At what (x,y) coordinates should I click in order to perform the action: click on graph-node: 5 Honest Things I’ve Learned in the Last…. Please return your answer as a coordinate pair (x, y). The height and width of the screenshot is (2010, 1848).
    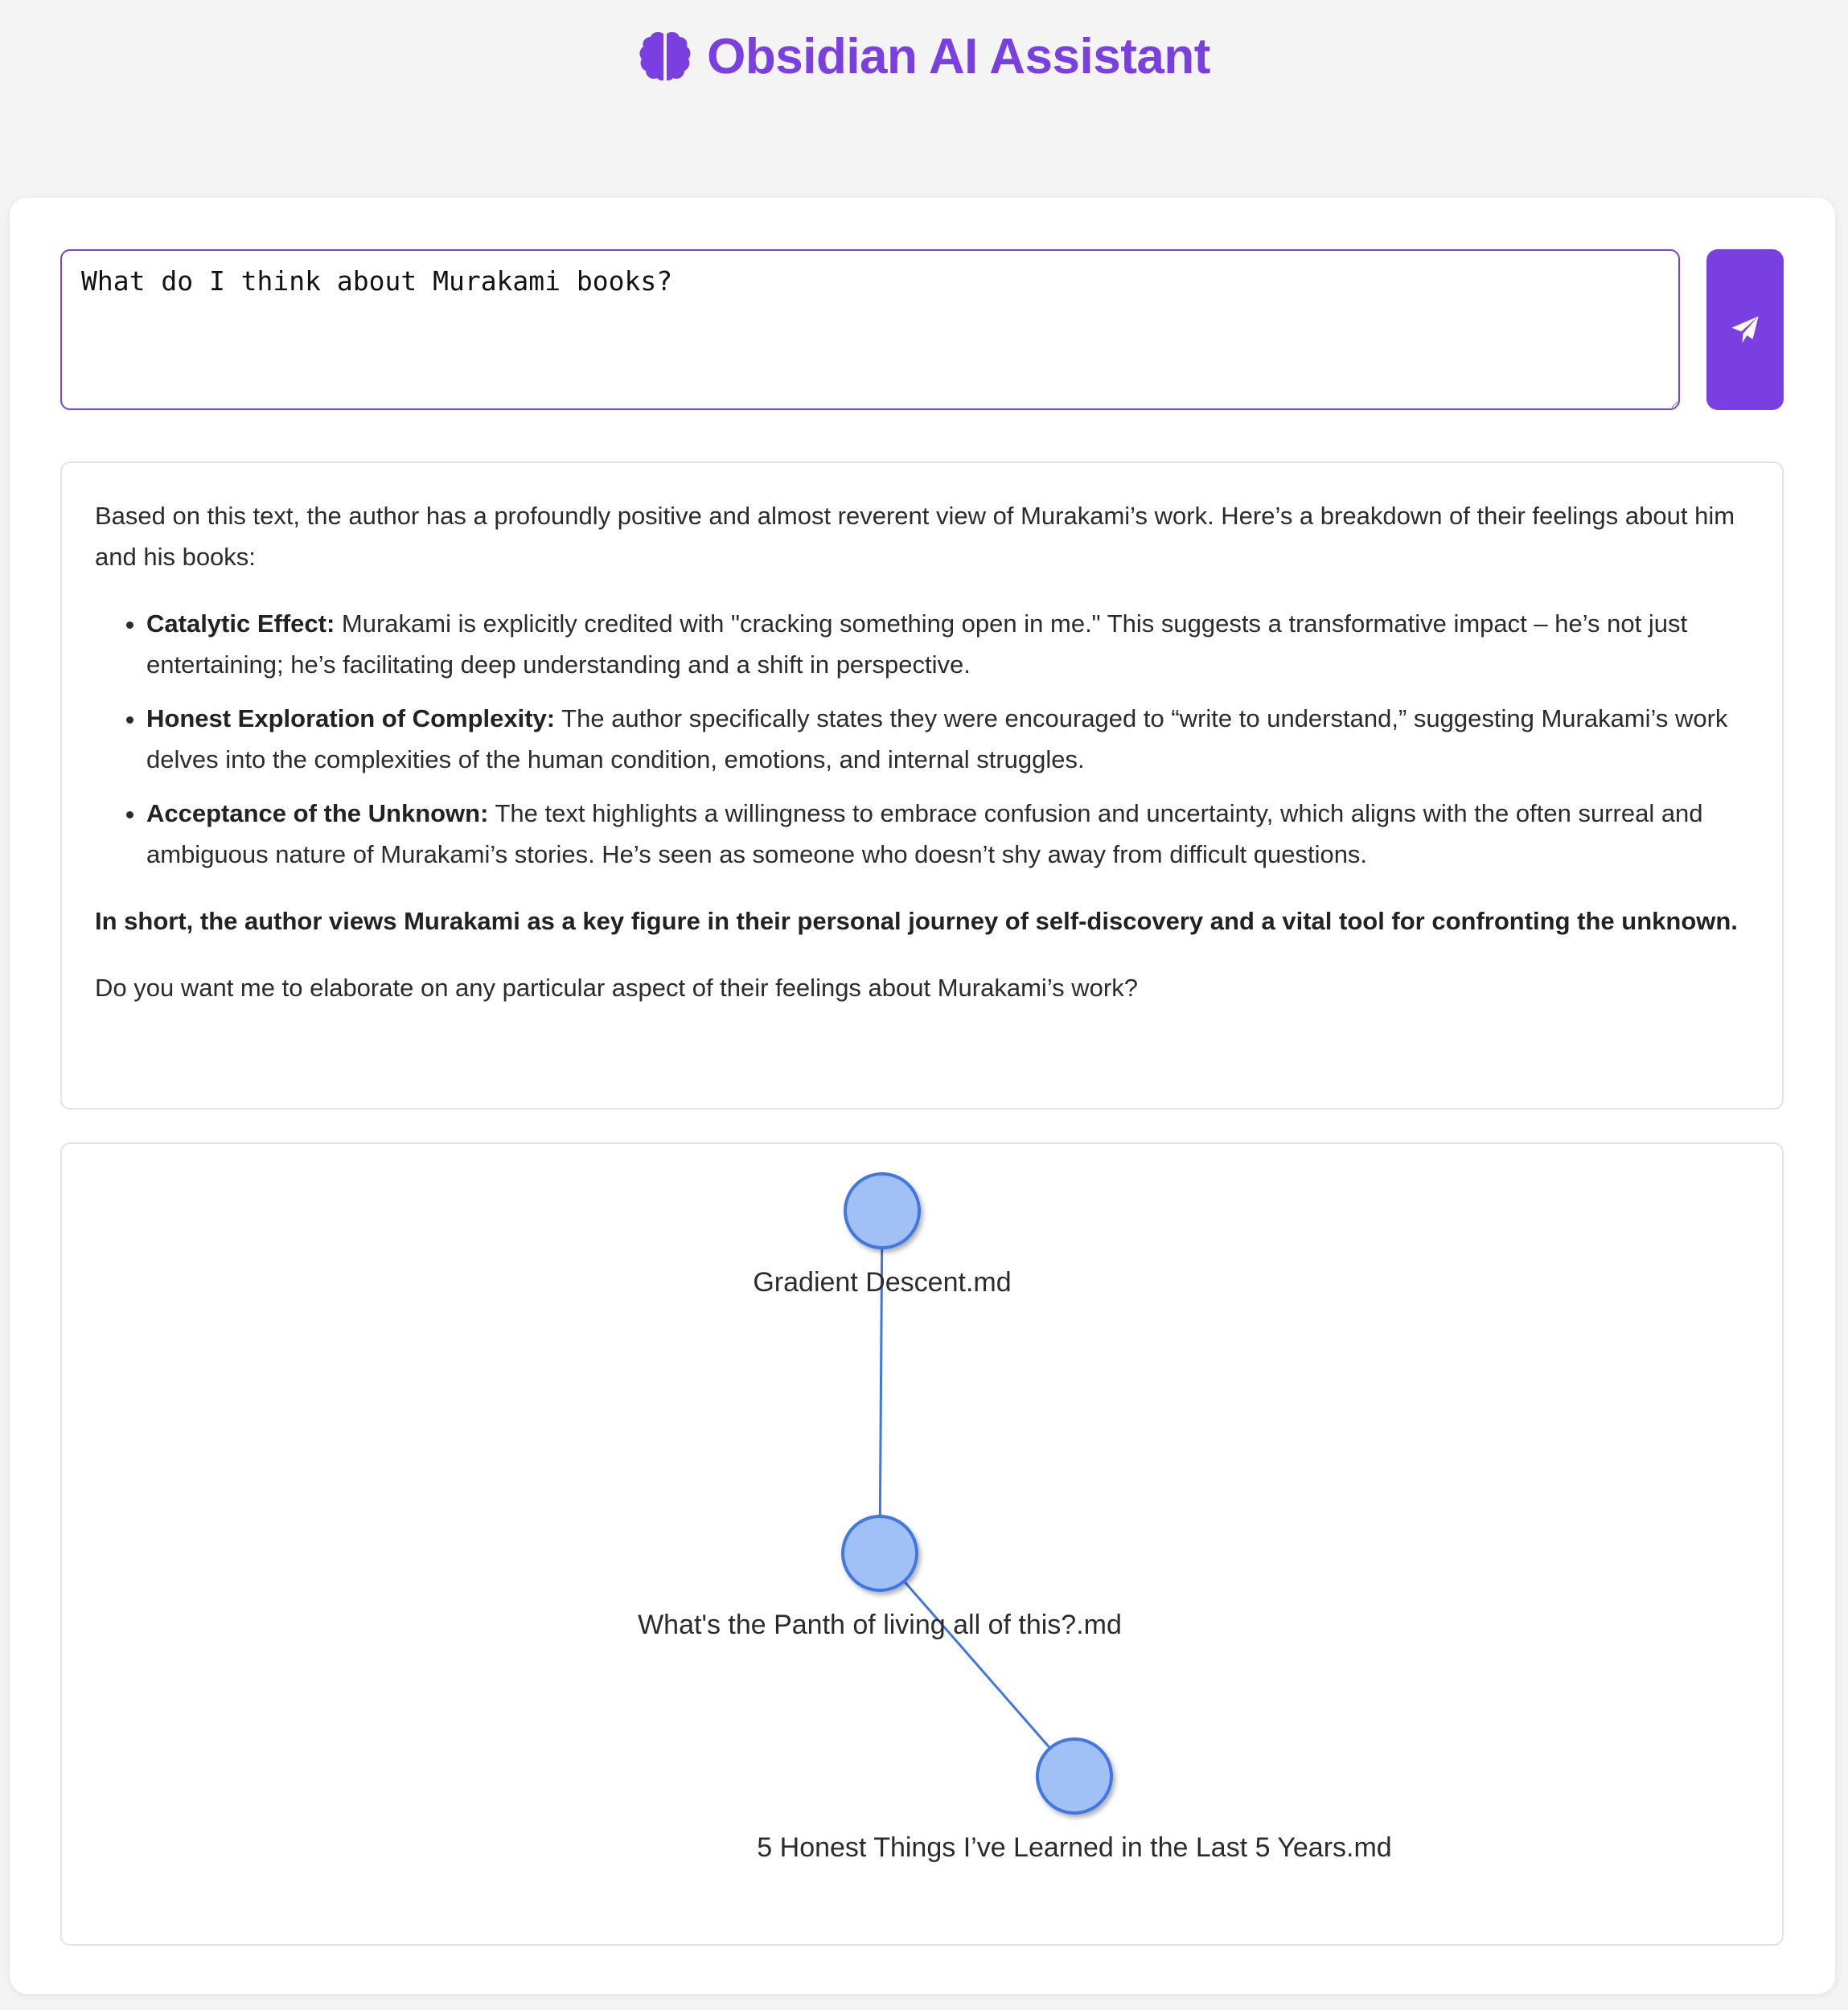
    Looking at the image, I should click on (1074, 1800).